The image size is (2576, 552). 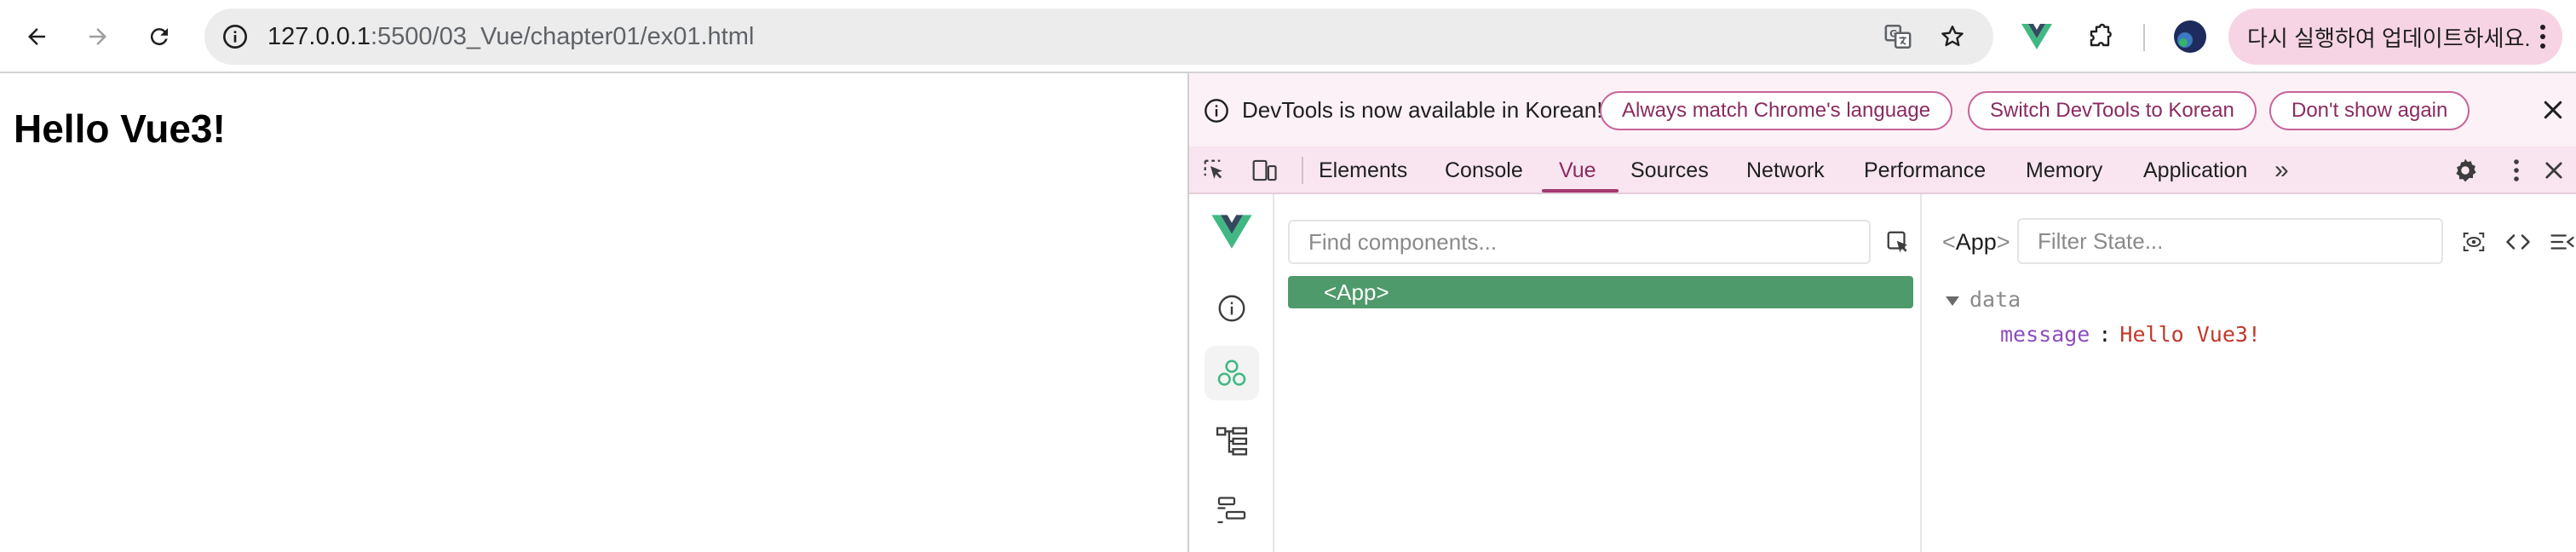 I want to click on scroll-to-component-icon, so click(x=2473, y=242).